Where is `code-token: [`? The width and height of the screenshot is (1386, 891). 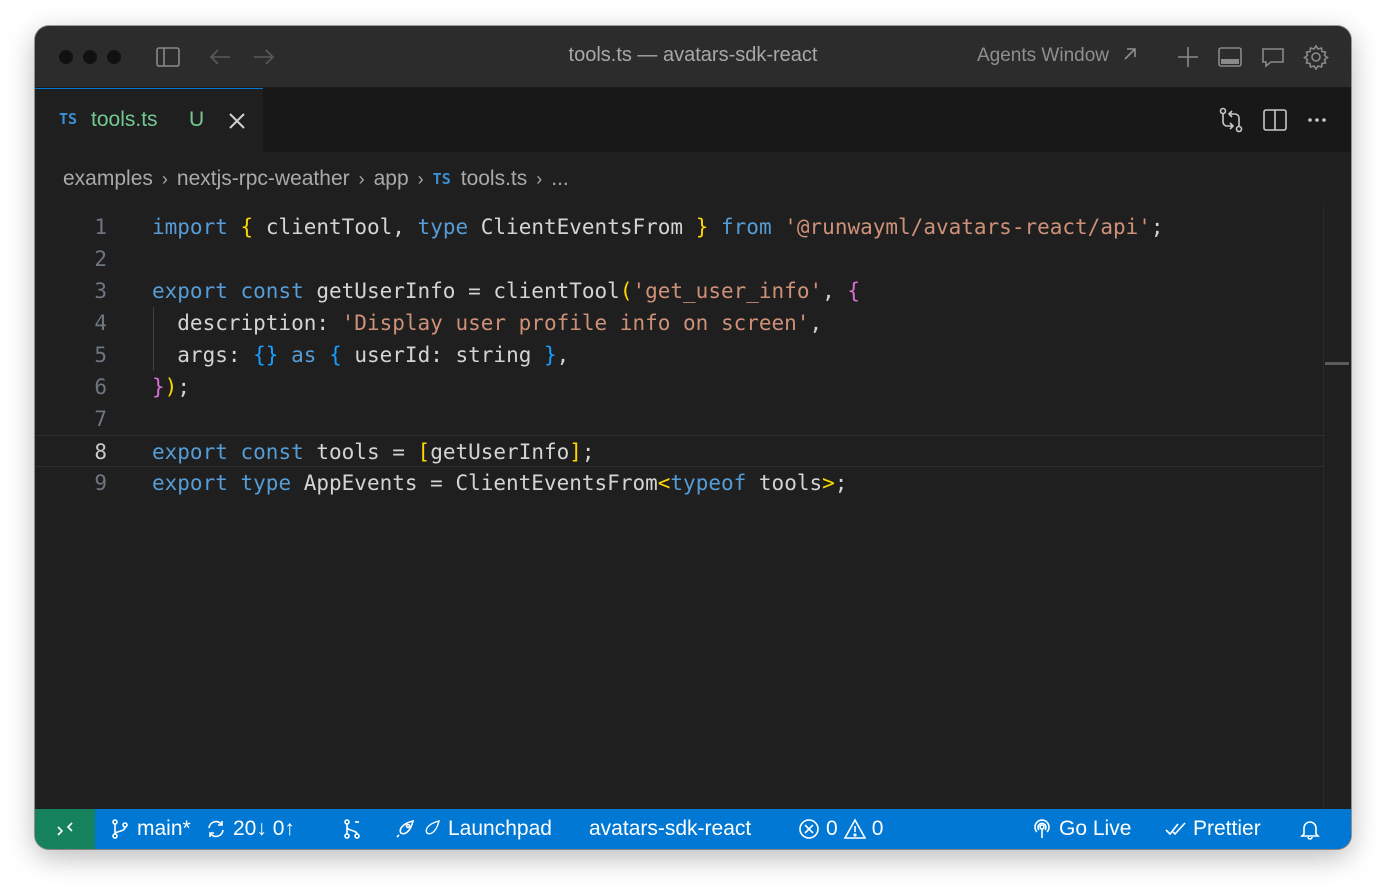
code-token: [ is located at coordinates (424, 452).